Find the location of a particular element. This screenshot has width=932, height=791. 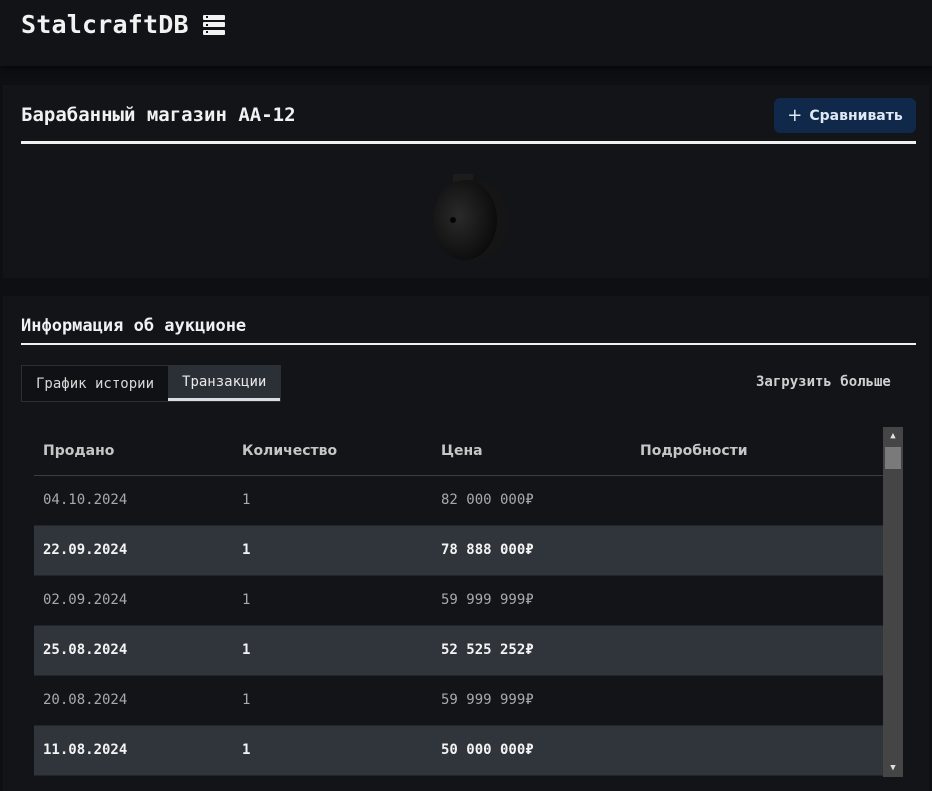

table-row: 02.09.2024 1 59 999 999₽ is located at coordinates (458, 600).